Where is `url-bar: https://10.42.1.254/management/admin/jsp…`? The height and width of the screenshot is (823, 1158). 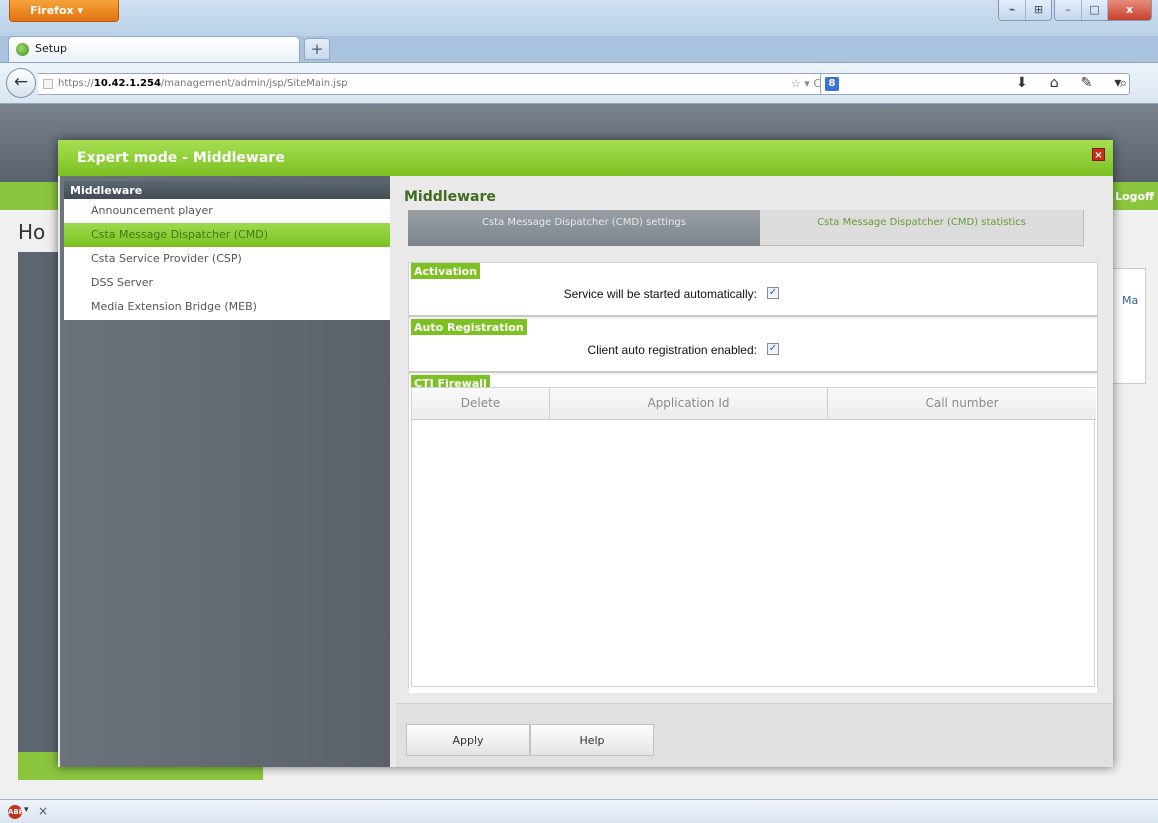 url-bar: https://10.42.1.254/management/admin/jsp… is located at coordinates (452, 84).